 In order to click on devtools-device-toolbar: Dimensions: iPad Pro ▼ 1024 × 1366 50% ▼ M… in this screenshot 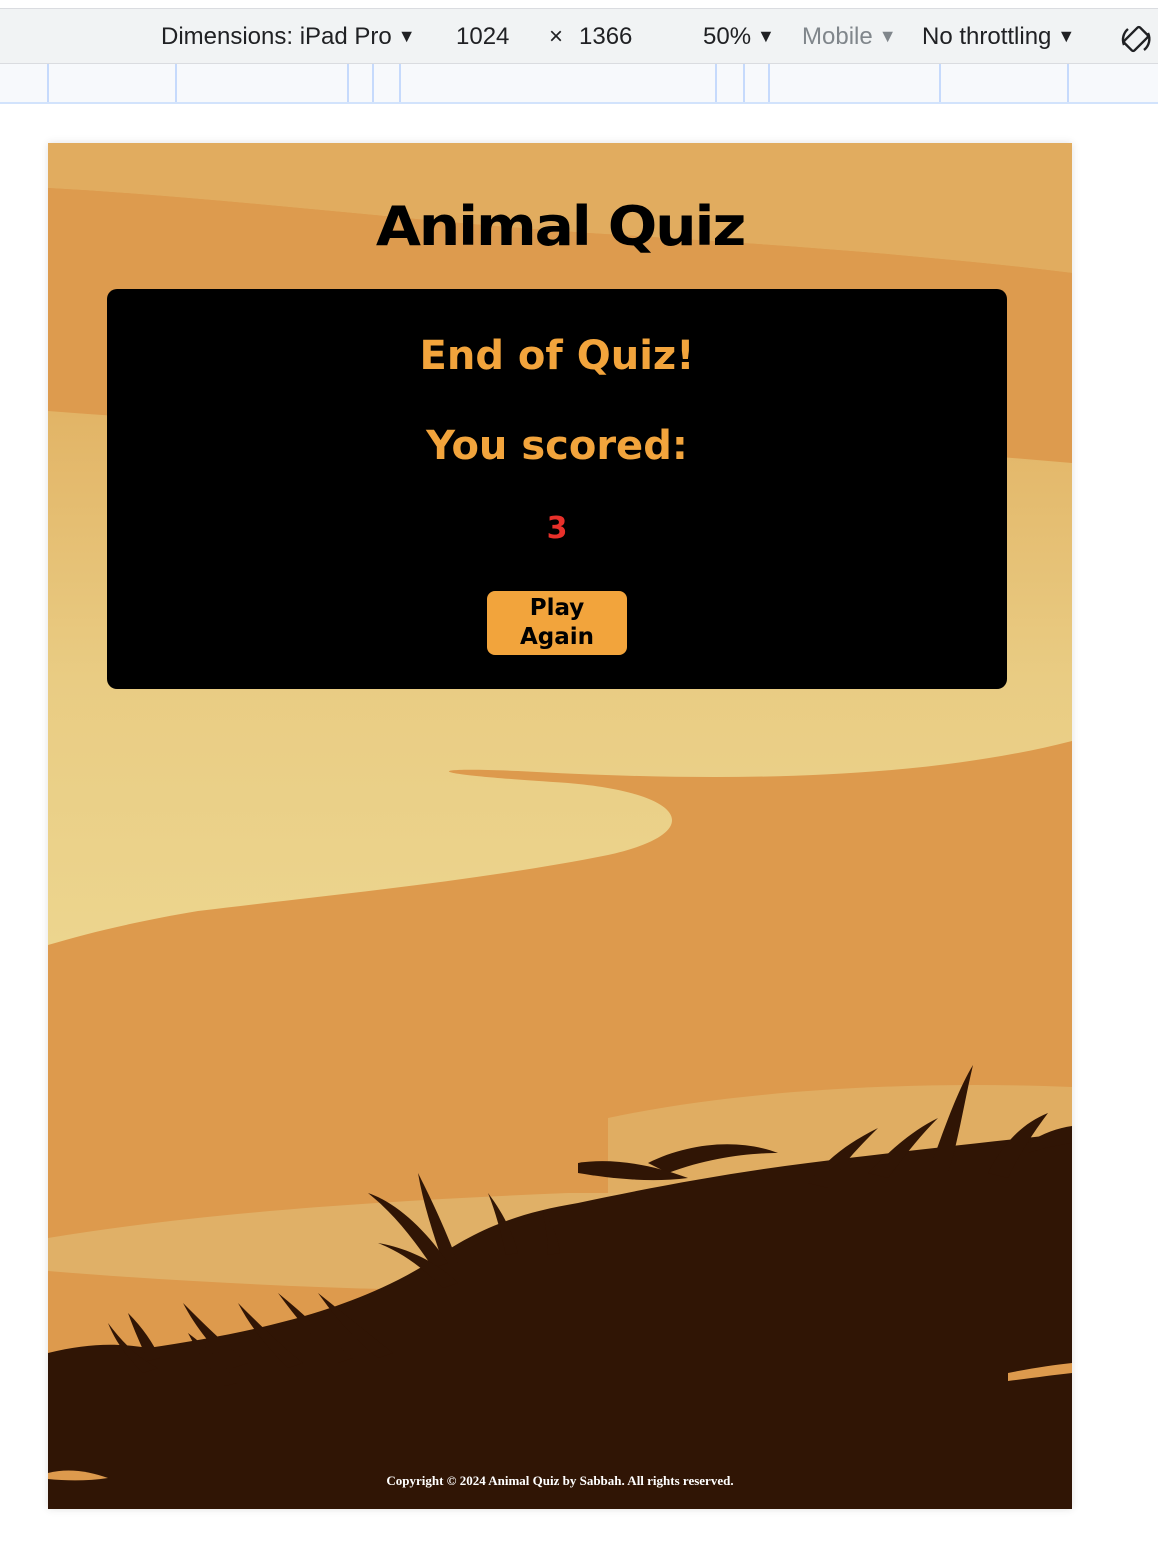, I will do `click(579, 36)`.